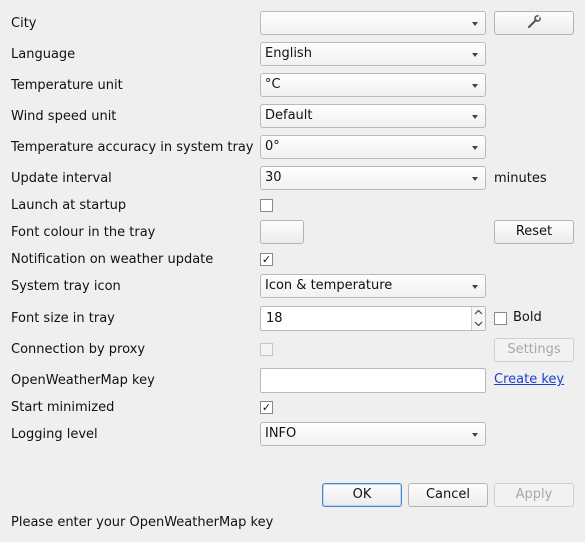 Image resolution: width=585 pixels, height=542 pixels. I want to click on owm-key-label: OpenWeatherMap key, so click(83, 380).